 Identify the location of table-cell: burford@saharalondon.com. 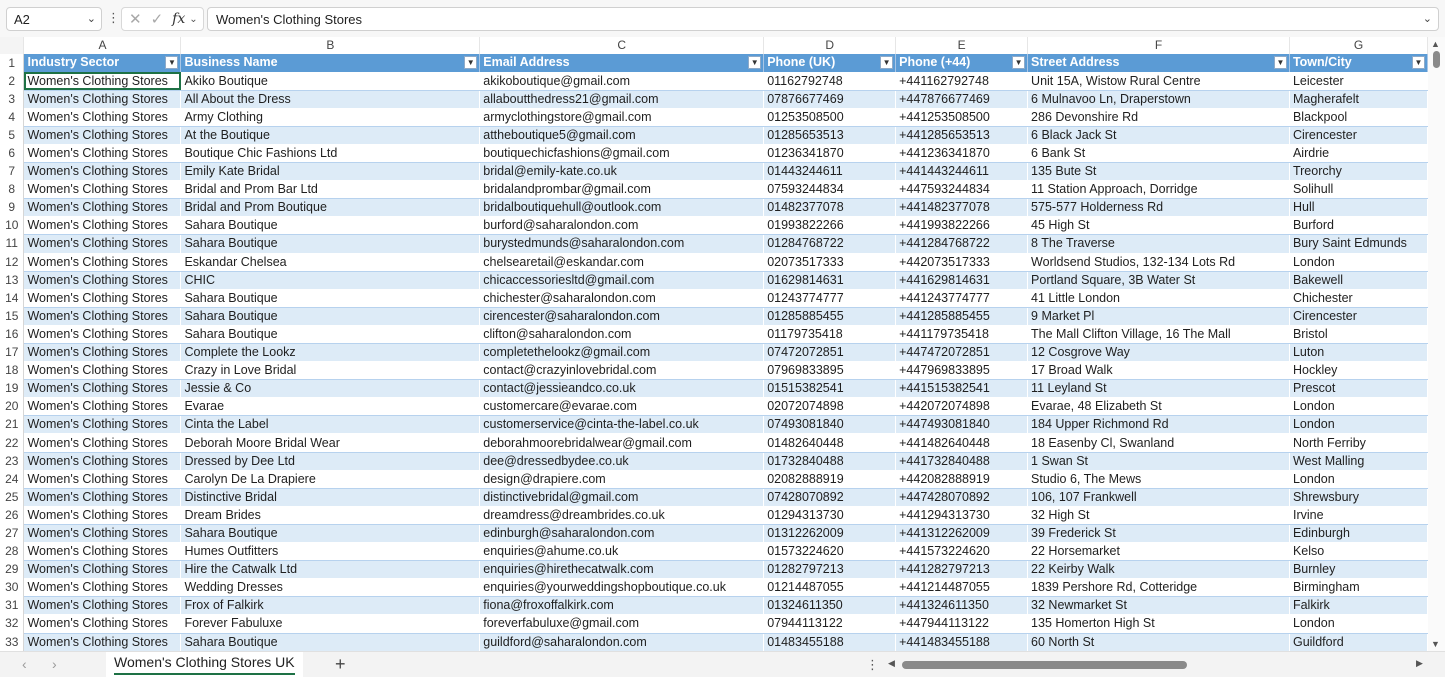
(621, 226).